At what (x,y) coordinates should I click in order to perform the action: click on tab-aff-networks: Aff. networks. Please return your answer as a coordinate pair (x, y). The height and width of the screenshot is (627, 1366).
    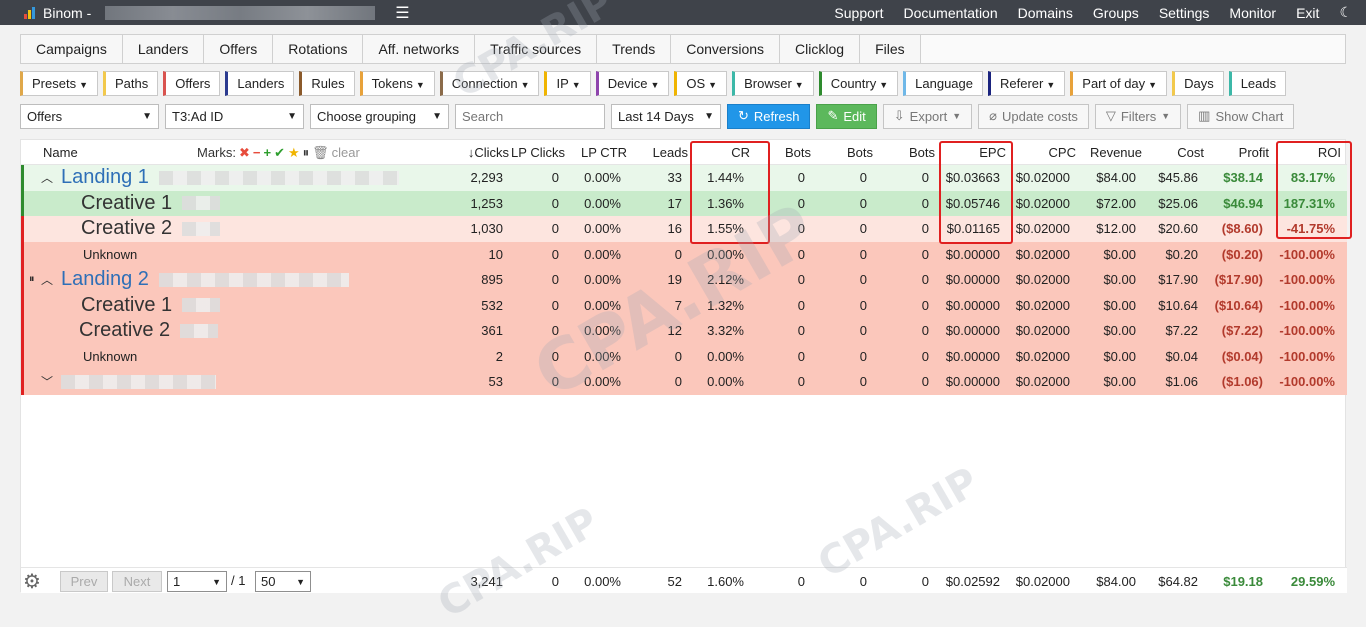
    Looking at the image, I should click on (419, 49).